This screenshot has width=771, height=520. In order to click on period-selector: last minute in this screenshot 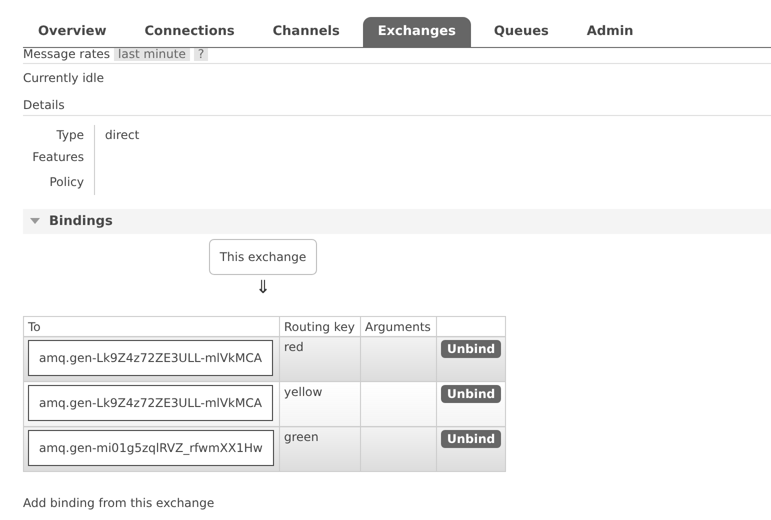, I will do `click(152, 54)`.